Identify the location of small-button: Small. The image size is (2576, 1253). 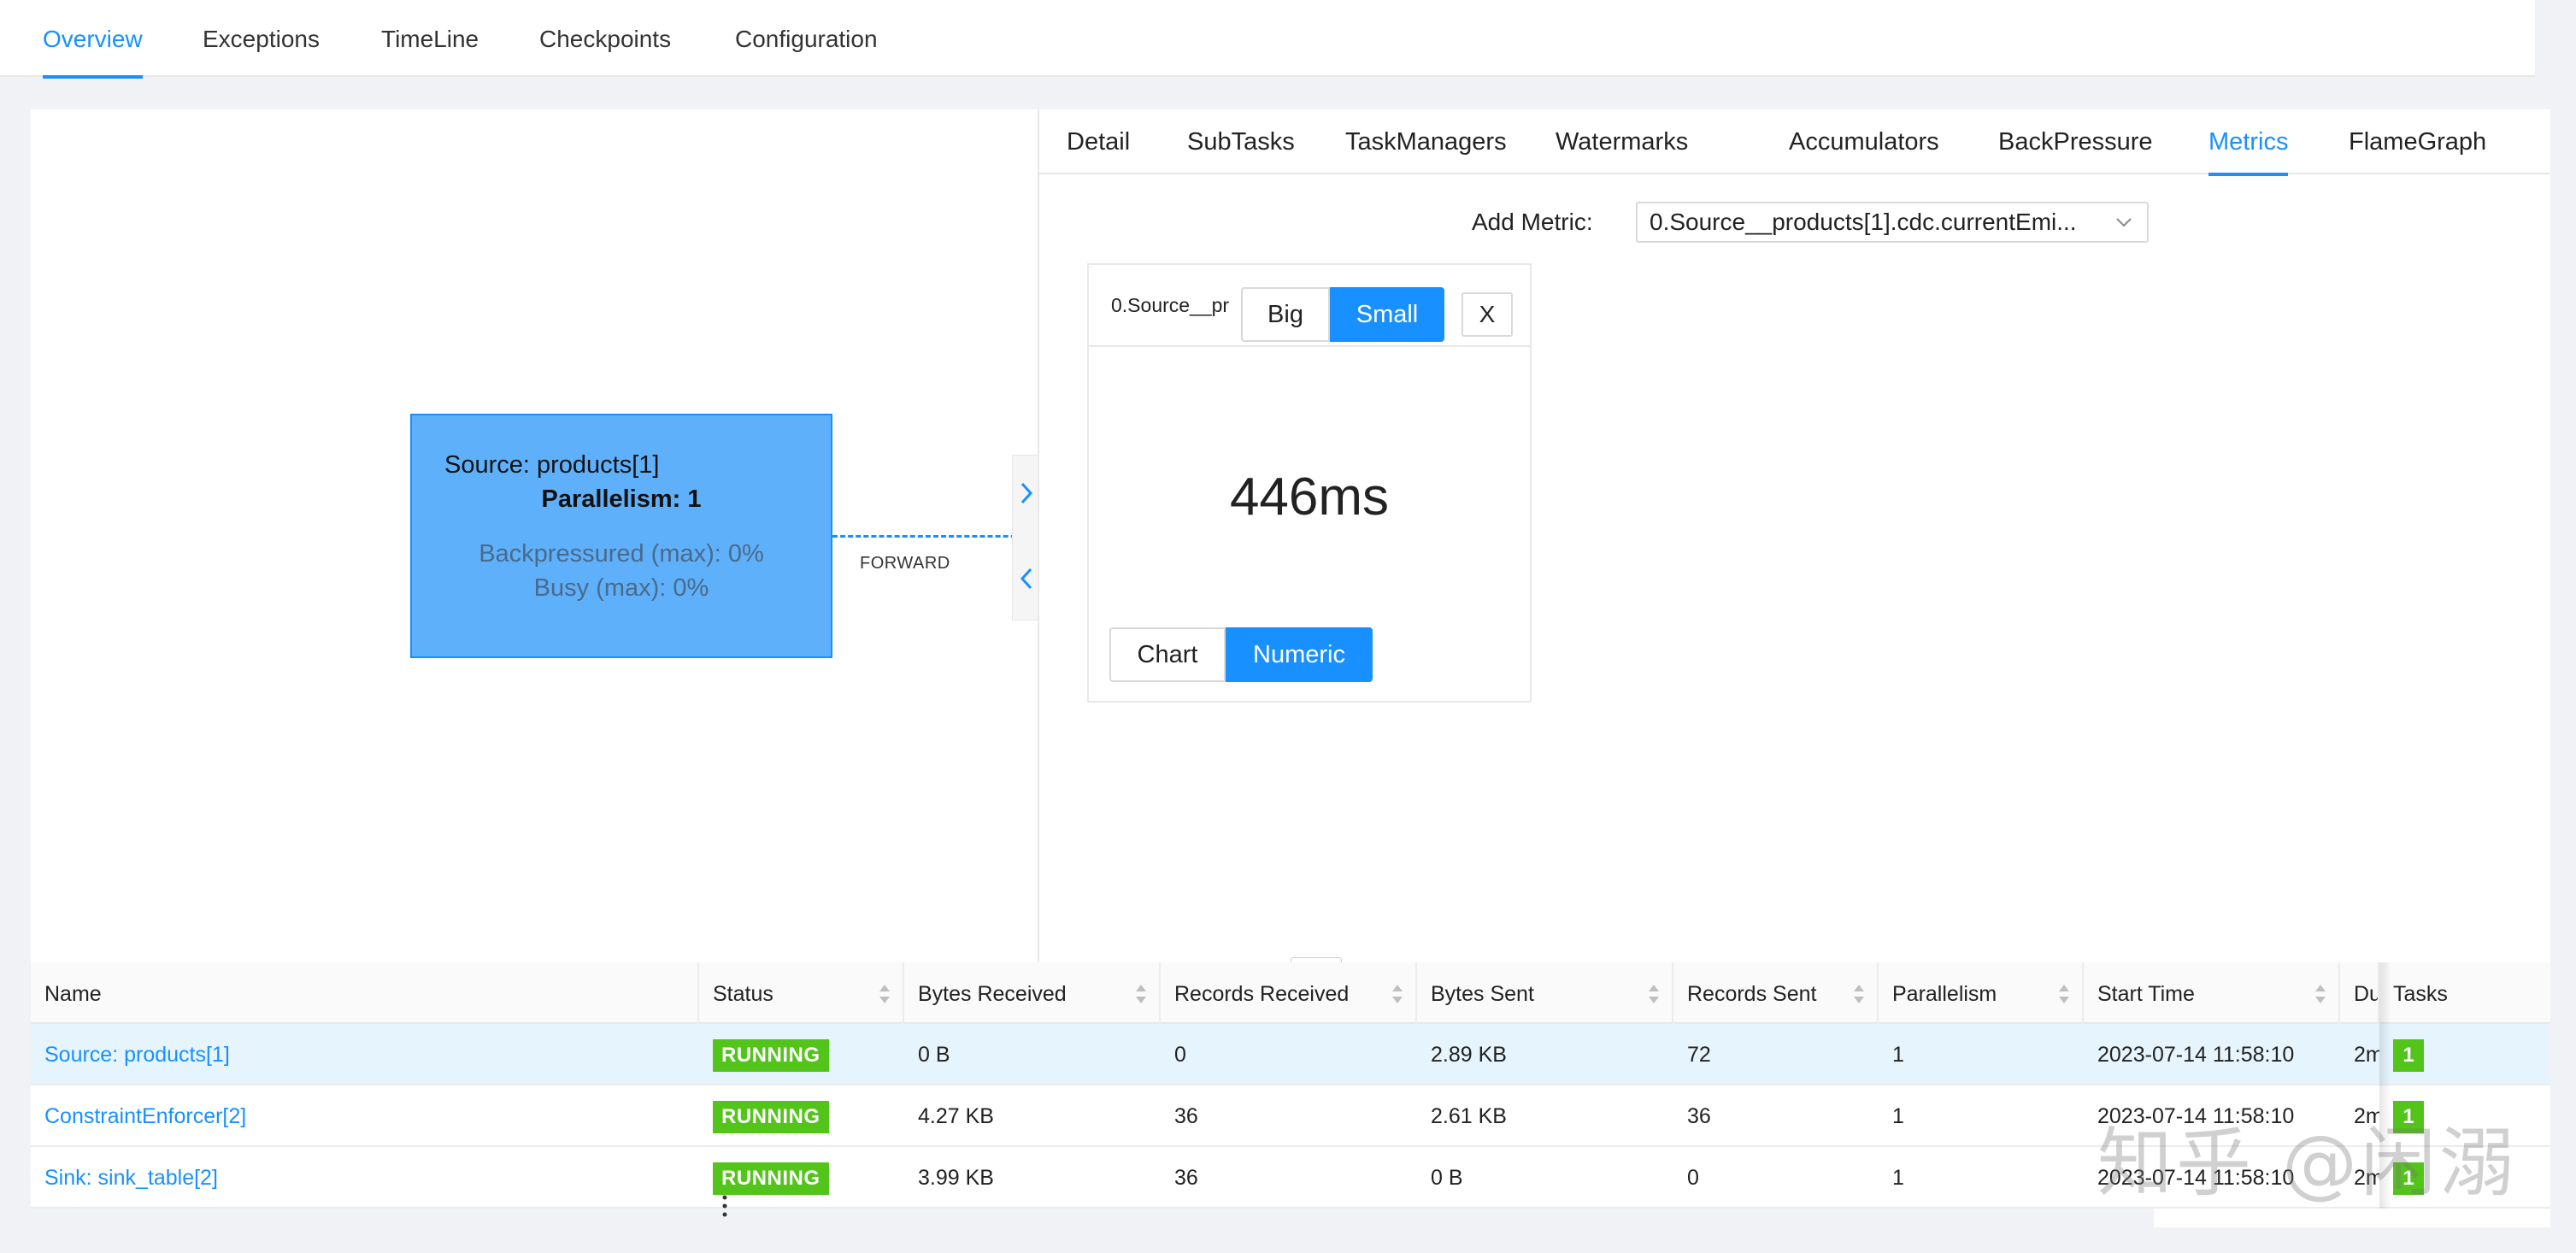
(1387, 314).